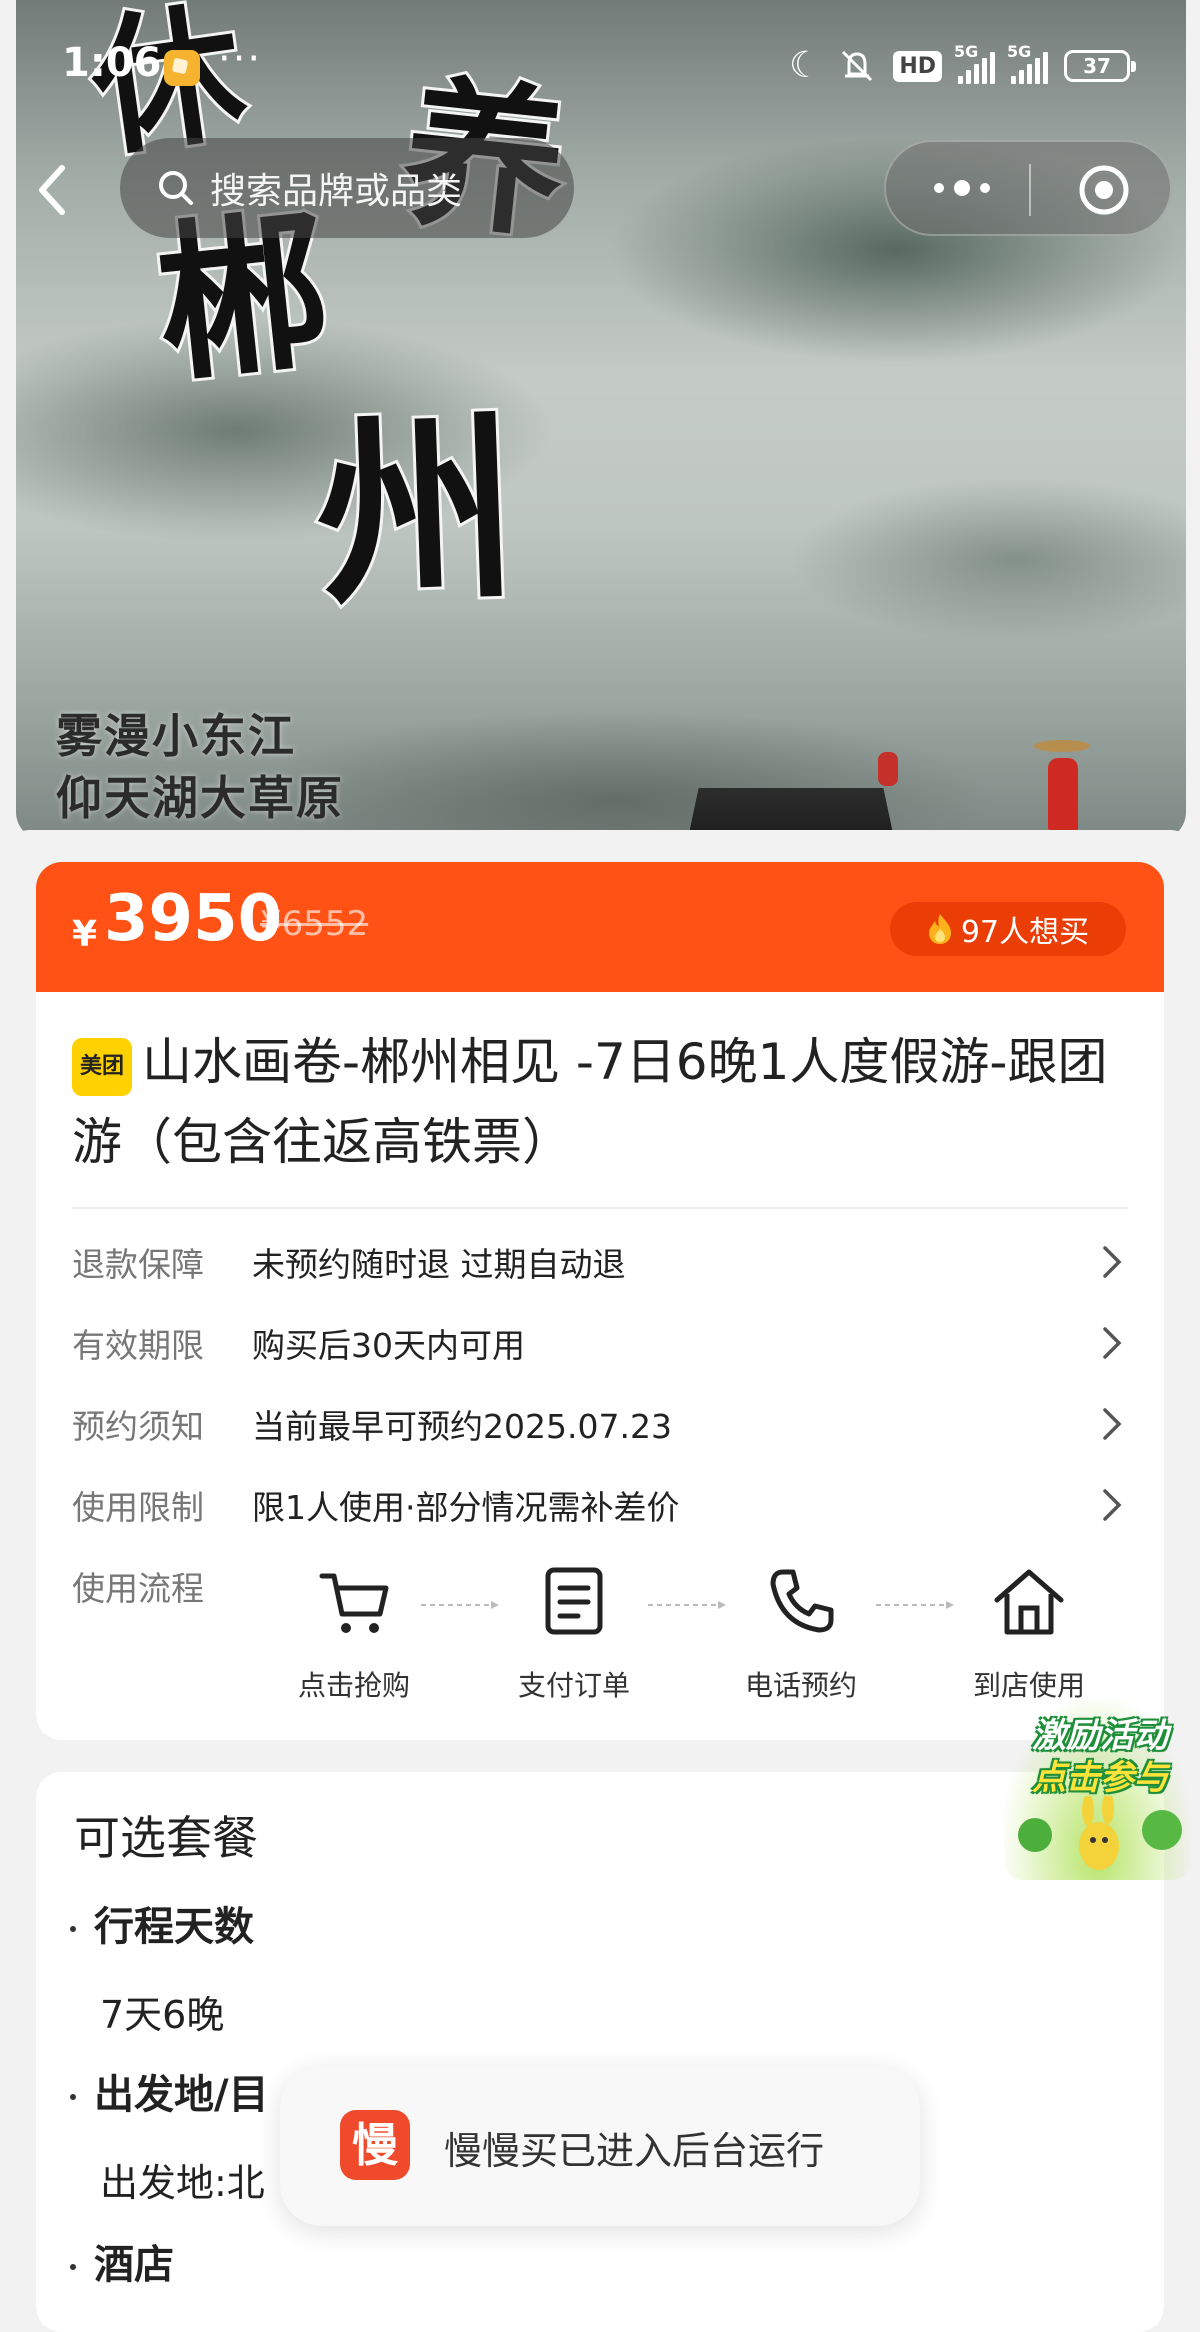 The width and height of the screenshot is (1200, 2332). What do you see at coordinates (182, 2179) in the screenshot?
I see `package-option-departure: 出发地:北` at bounding box center [182, 2179].